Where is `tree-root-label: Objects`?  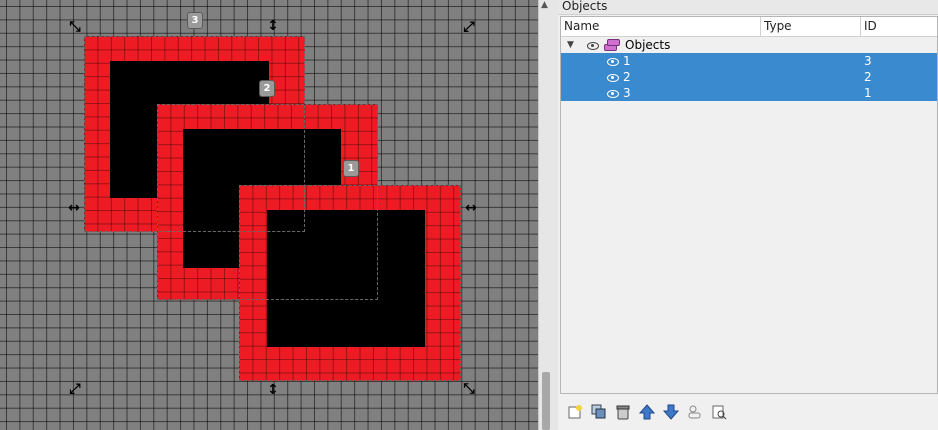
tree-root-label: Objects is located at coordinates (648, 45).